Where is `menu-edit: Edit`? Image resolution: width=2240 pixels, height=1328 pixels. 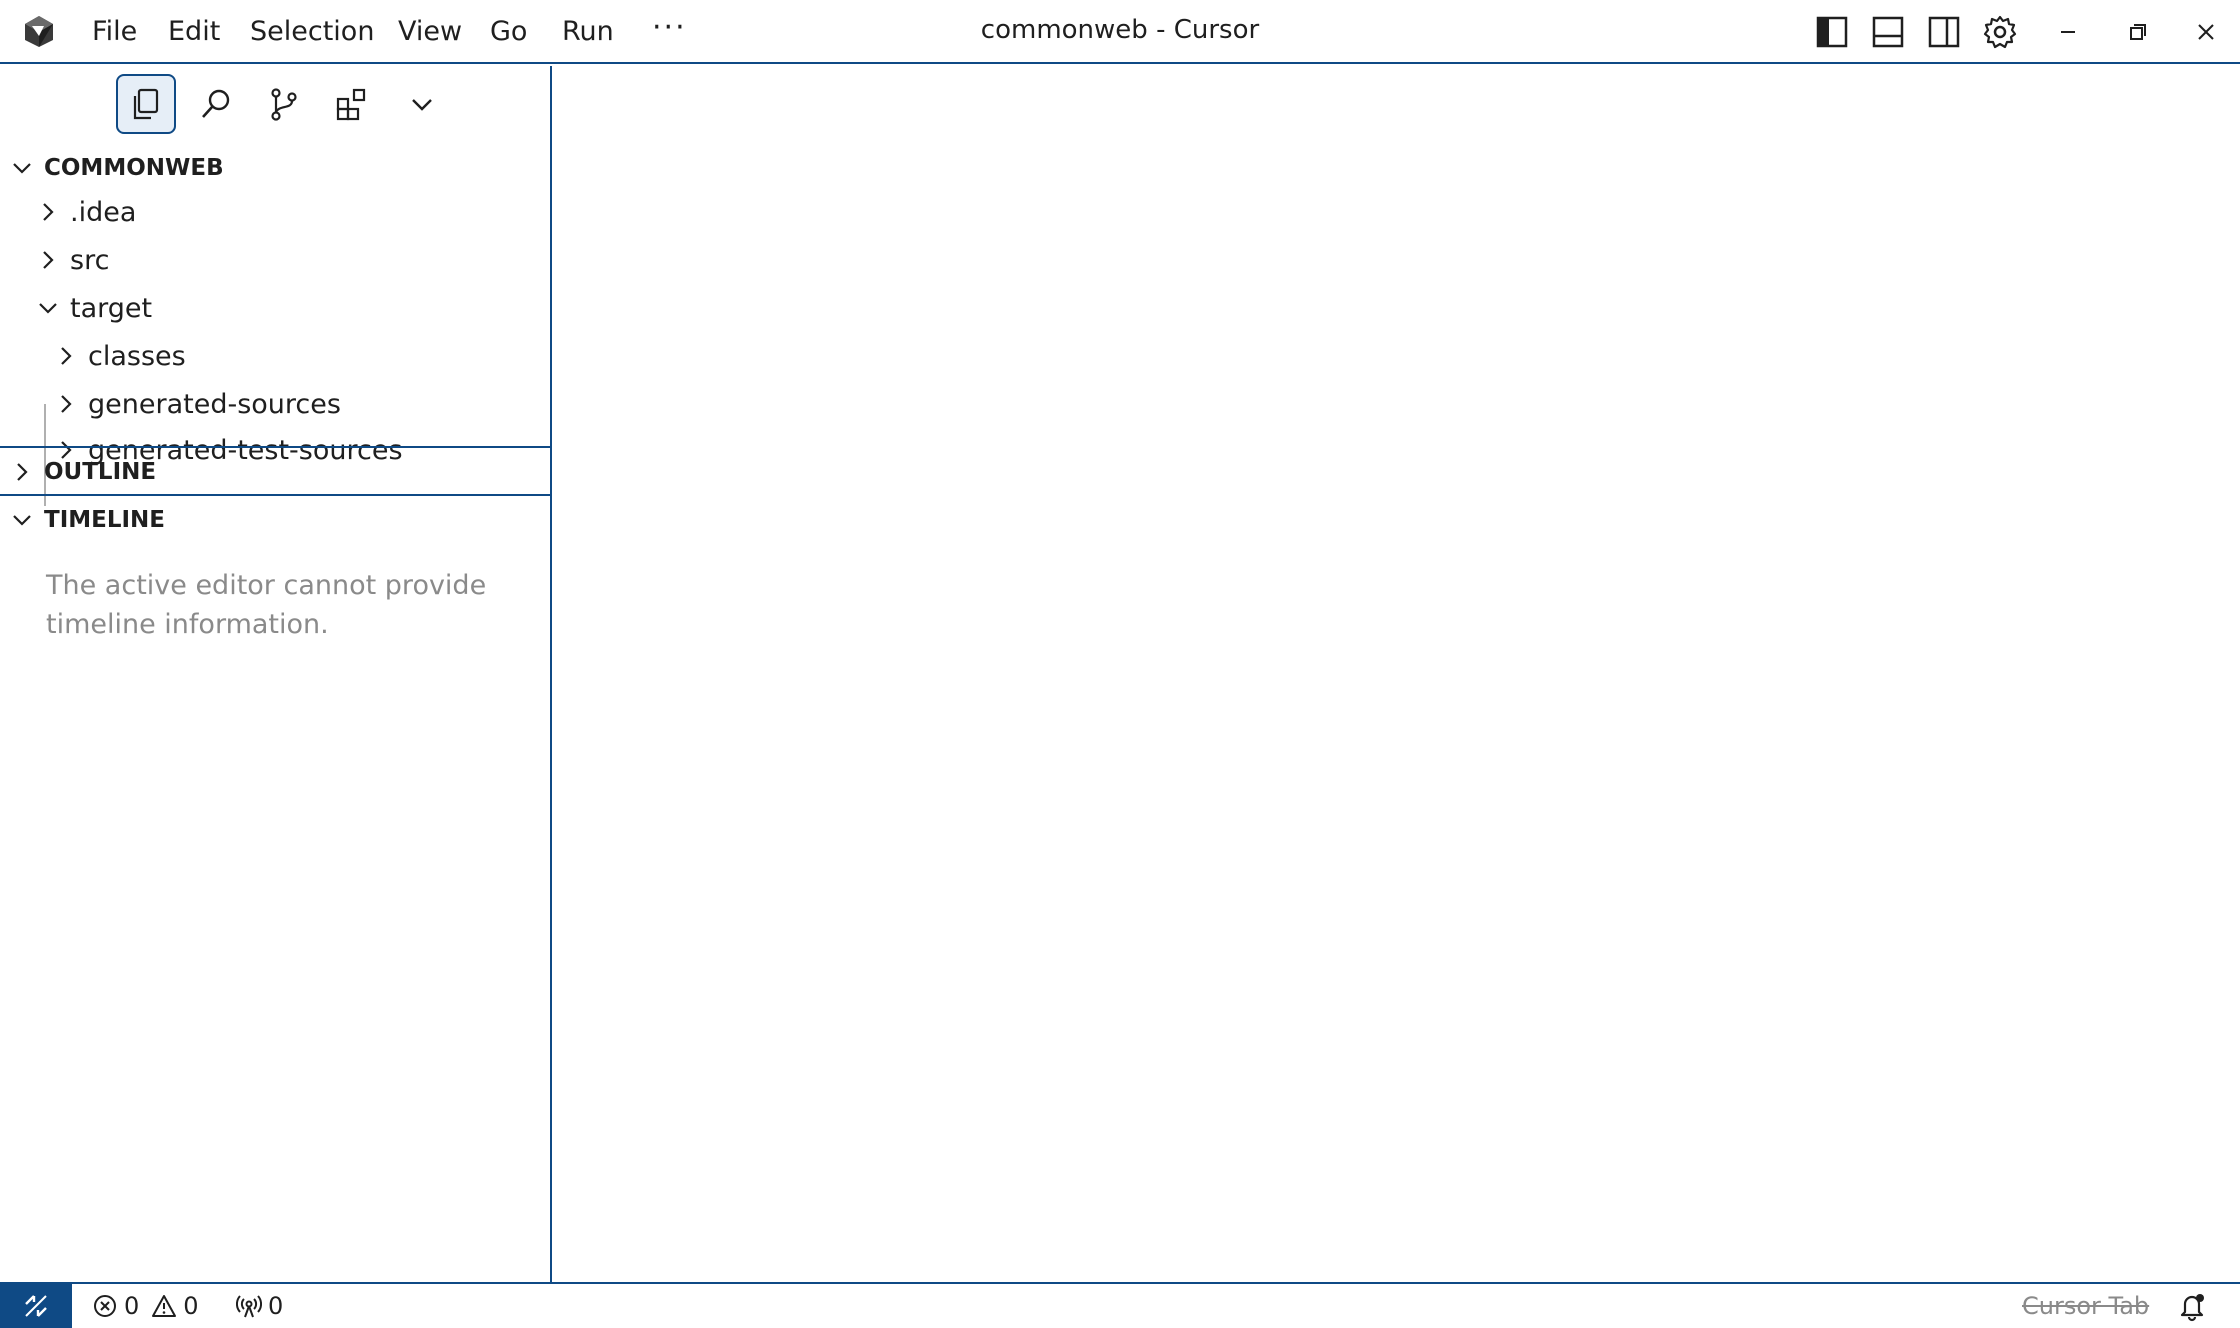
menu-edit: Edit is located at coordinates (194, 32).